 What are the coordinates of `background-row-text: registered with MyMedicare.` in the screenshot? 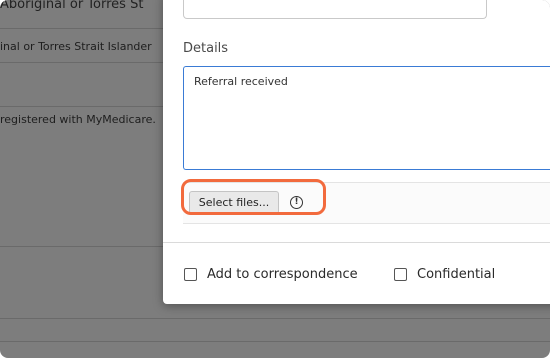 It's located at (78, 119).